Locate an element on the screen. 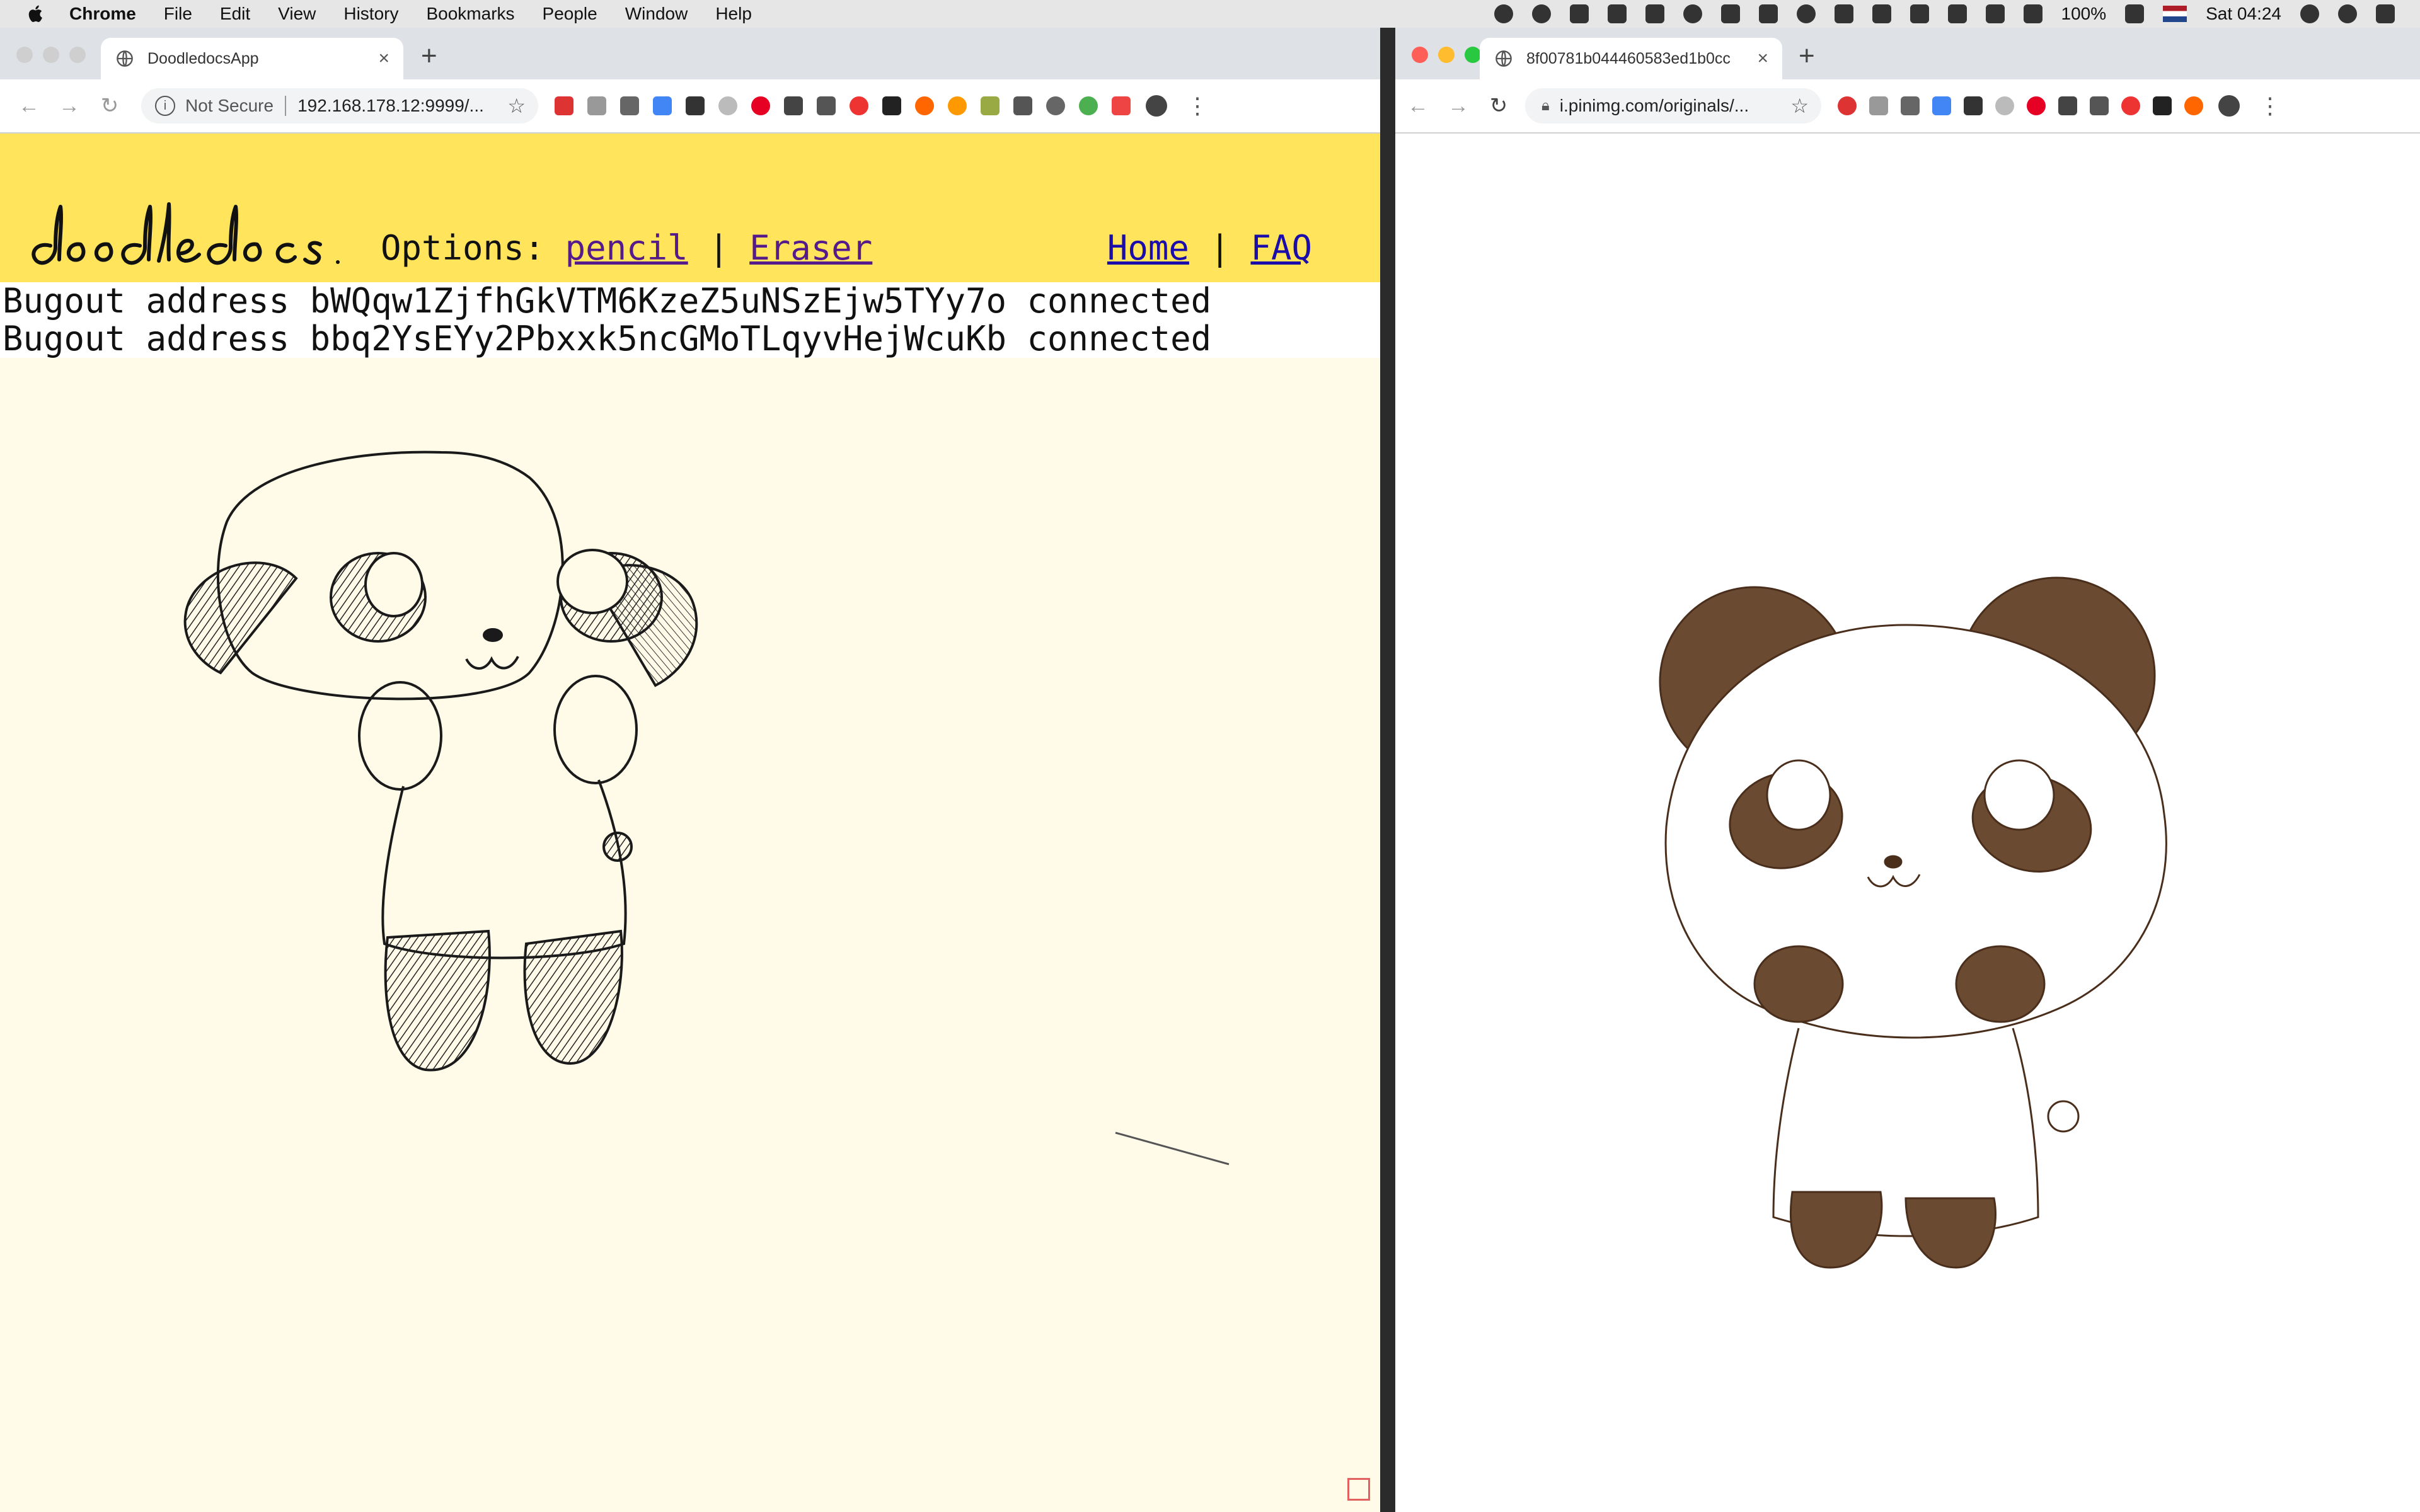 This screenshot has height=1512, width=2420. menu-view: View is located at coordinates (297, 14).